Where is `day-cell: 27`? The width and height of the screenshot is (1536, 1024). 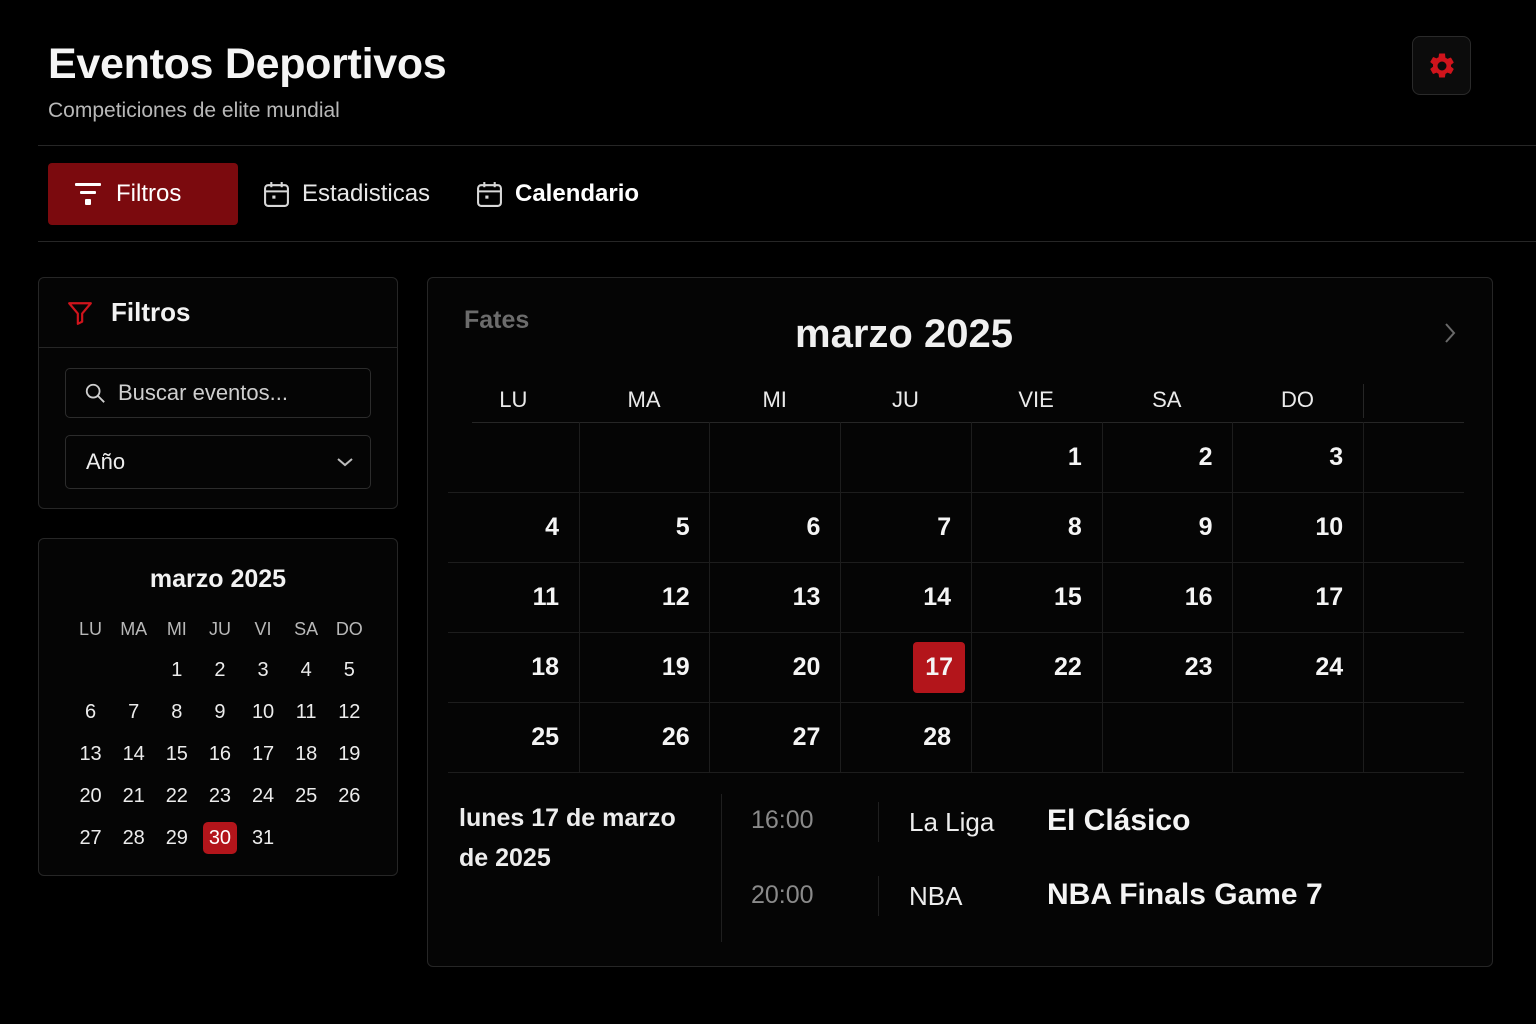 day-cell: 27 is located at coordinates (774, 737).